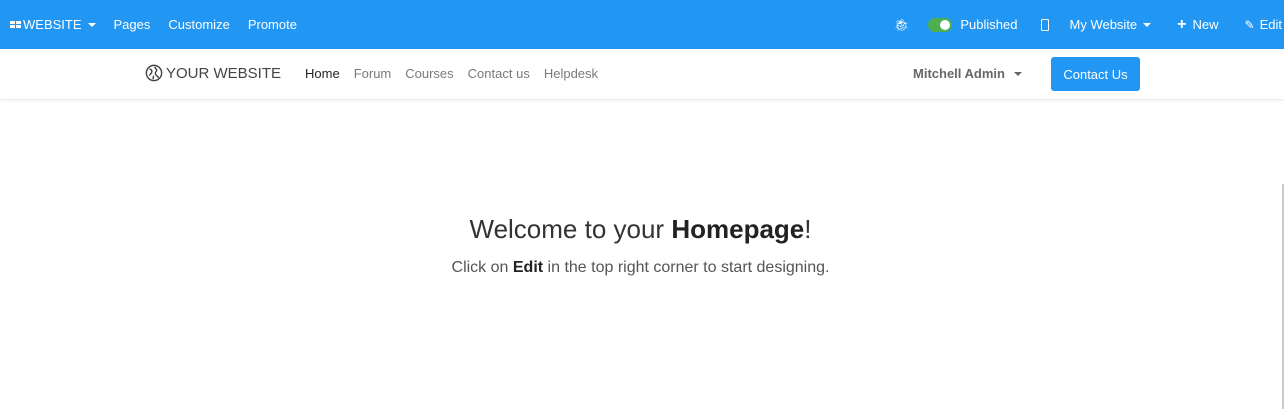  What do you see at coordinates (902, 24) in the screenshot?
I see `bug-icon: 🐞︎` at bounding box center [902, 24].